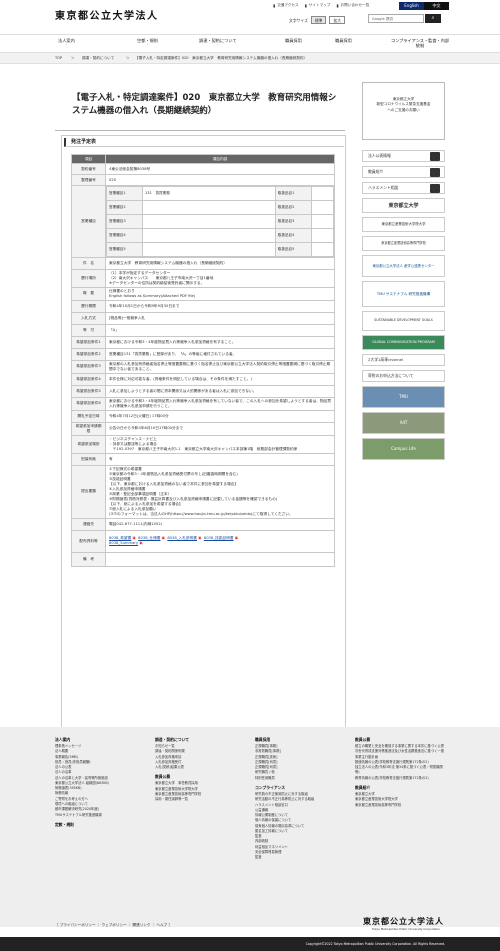 The height and width of the screenshot is (951, 500). Describe the element at coordinates (396, 18) in the screenshot. I see `search-input: Google 提供` at that location.